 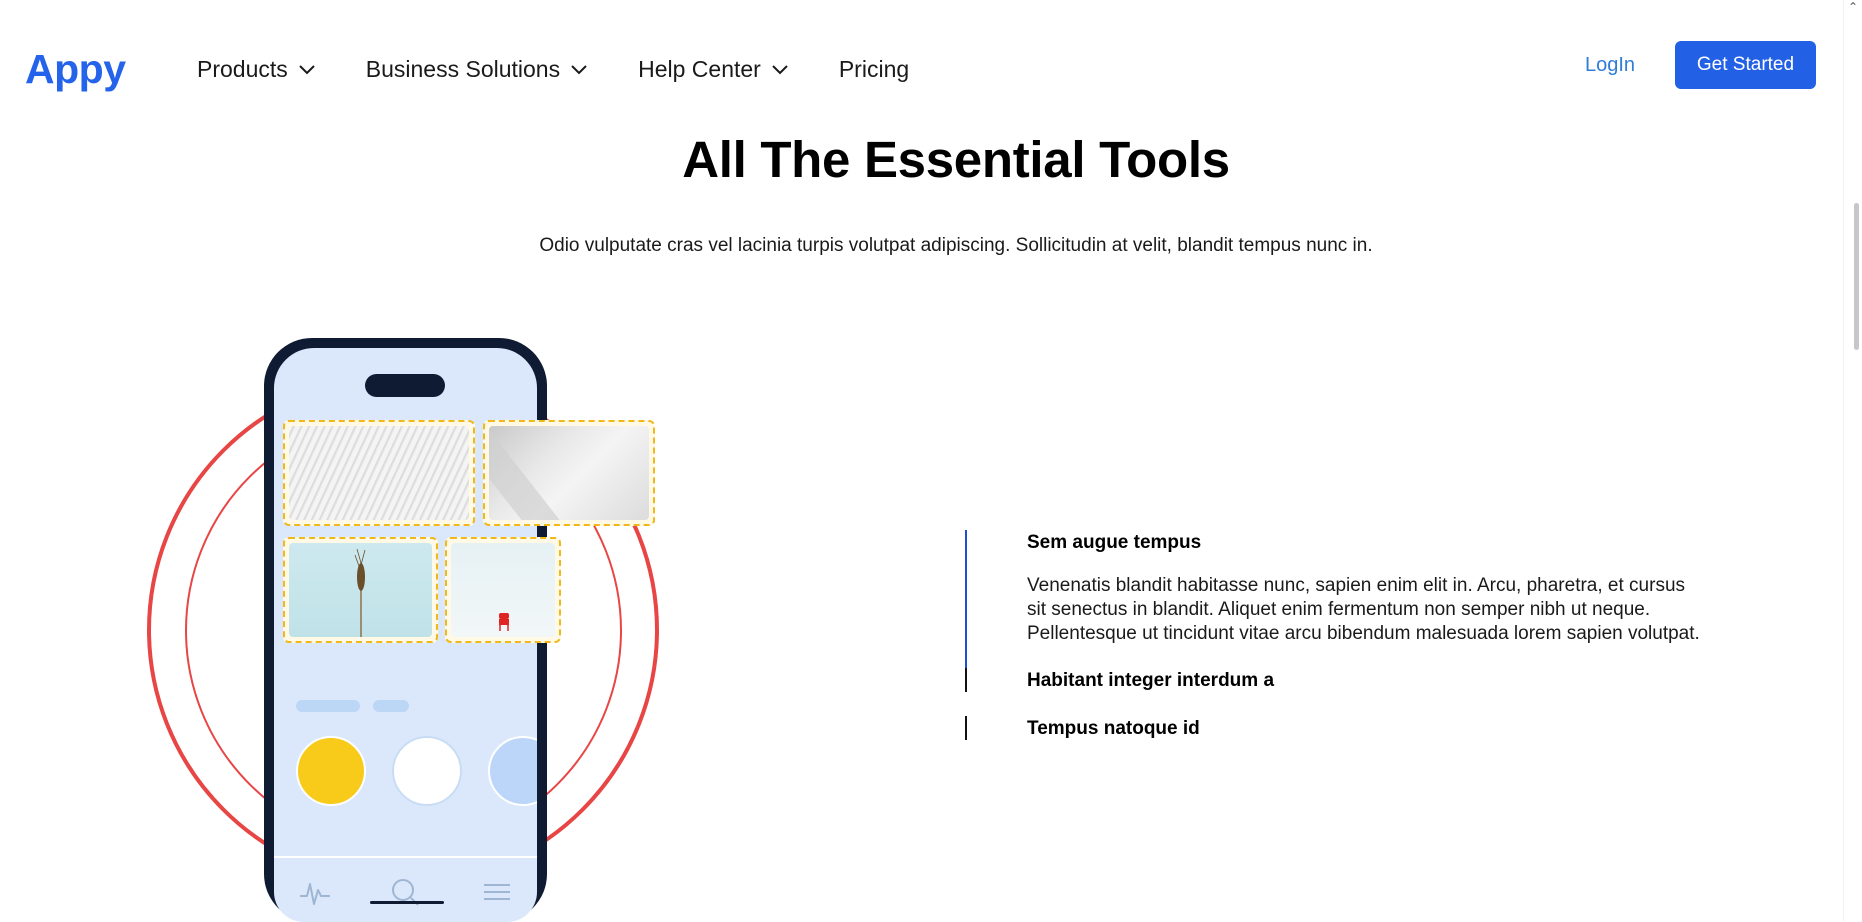 What do you see at coordinates (1315, 729) in the screenshot?
I see `feature-item: Tempus natoque id` at bounding box center [1315, 729].